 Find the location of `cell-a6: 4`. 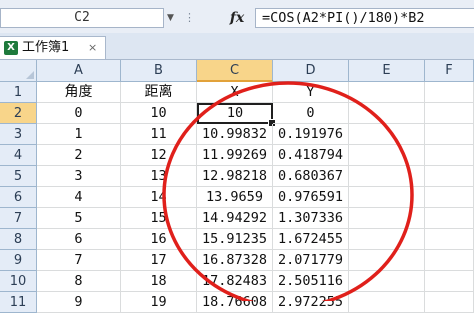

cell-a6: 4 is located at coordinates (79, 197).